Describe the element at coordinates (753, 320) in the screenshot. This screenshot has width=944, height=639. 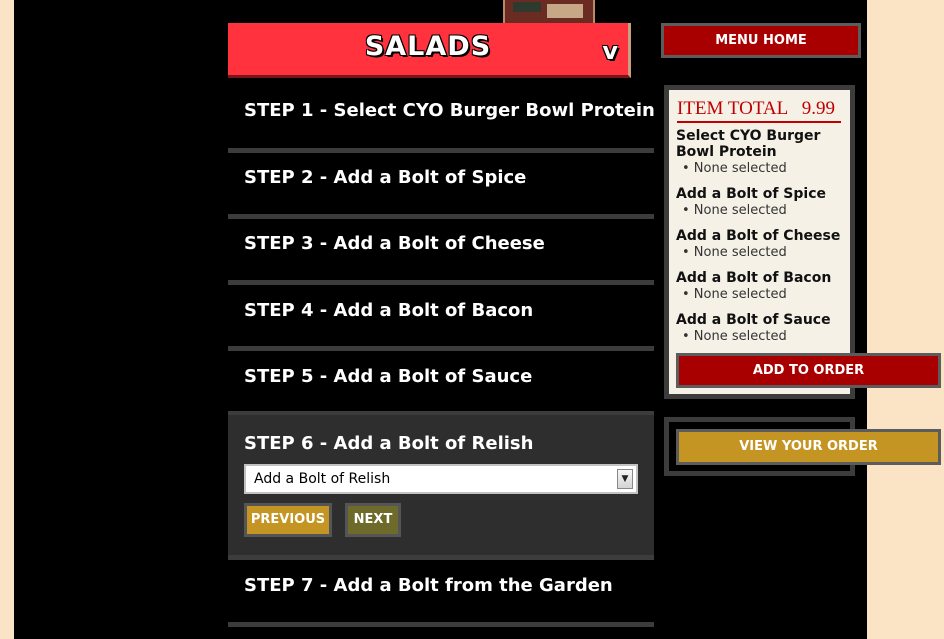
I see `summary-title: Add a Bolt of Sauce` at that location.